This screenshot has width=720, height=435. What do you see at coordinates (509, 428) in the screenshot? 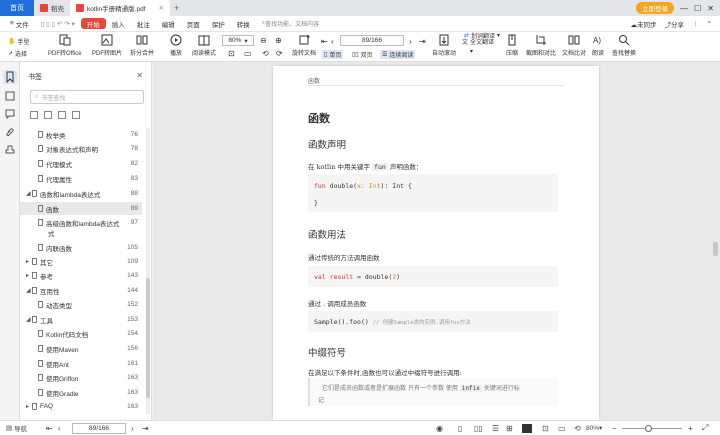
I see `fit-icon: ⊞` at bounding box center [509, 428].